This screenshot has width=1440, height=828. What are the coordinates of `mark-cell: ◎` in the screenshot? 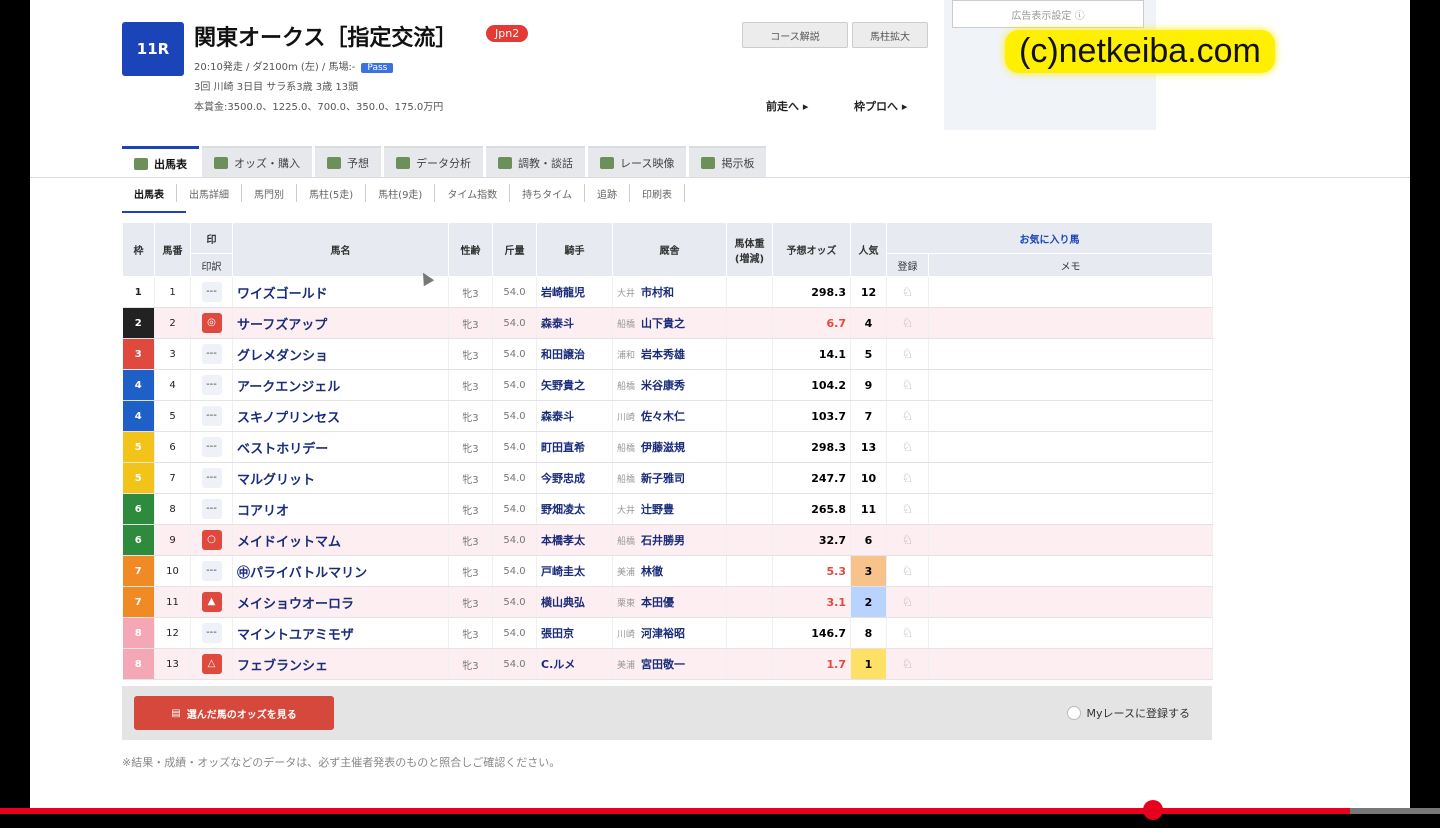 It's located at (211, 323).